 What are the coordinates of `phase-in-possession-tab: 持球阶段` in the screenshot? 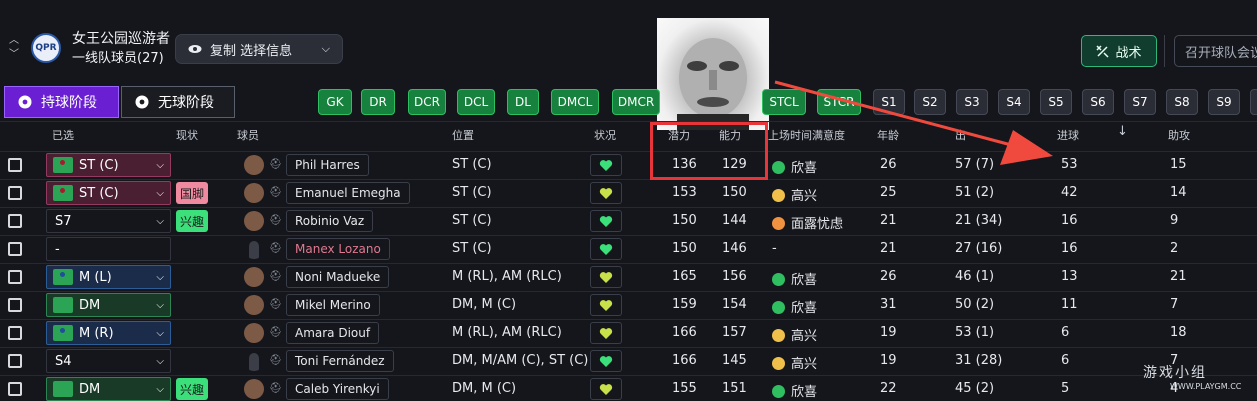 It's located at (61, 102).